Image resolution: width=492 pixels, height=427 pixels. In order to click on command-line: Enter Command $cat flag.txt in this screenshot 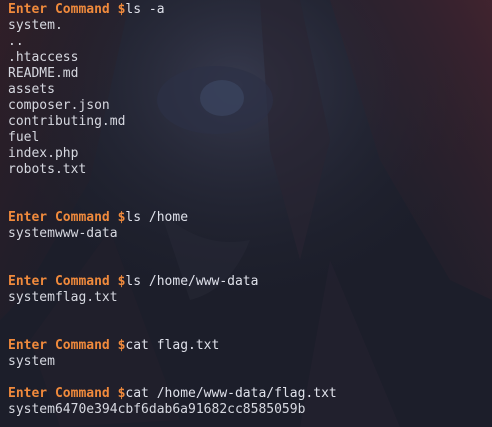, I will do `click(248, 346)`.